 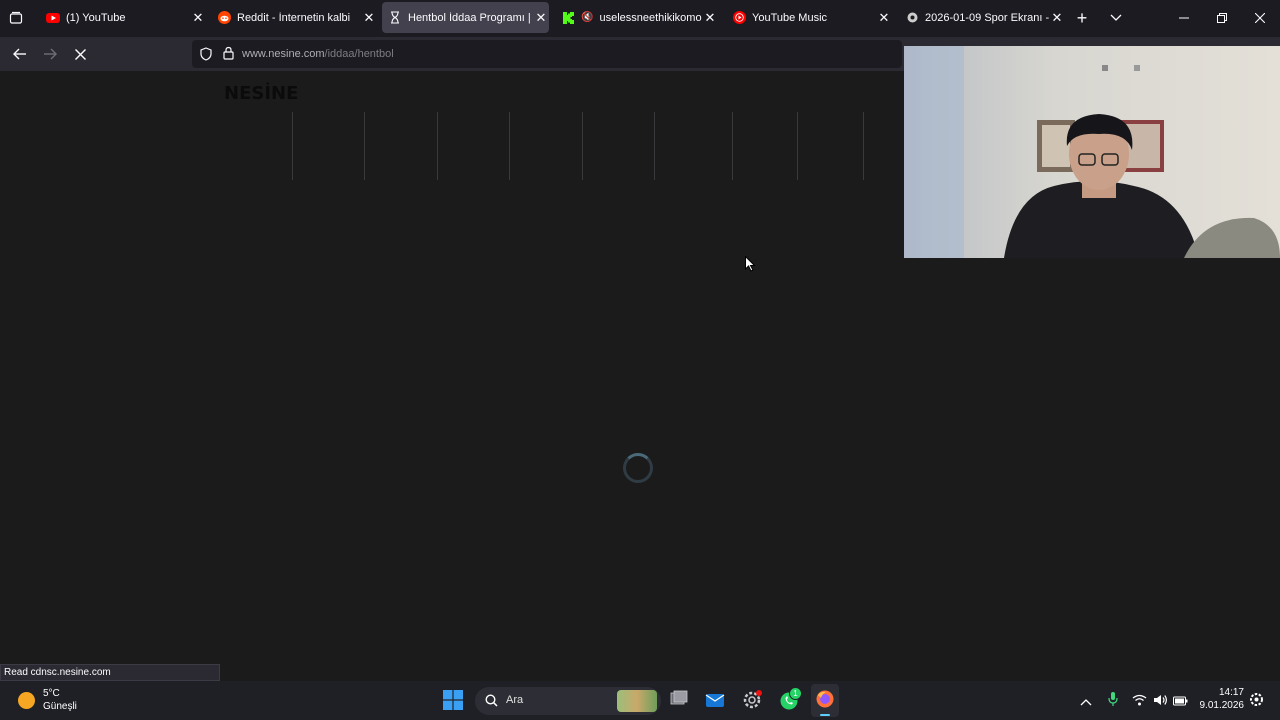 I want to click on notification-badge: 1, so click(x=795, y=693).